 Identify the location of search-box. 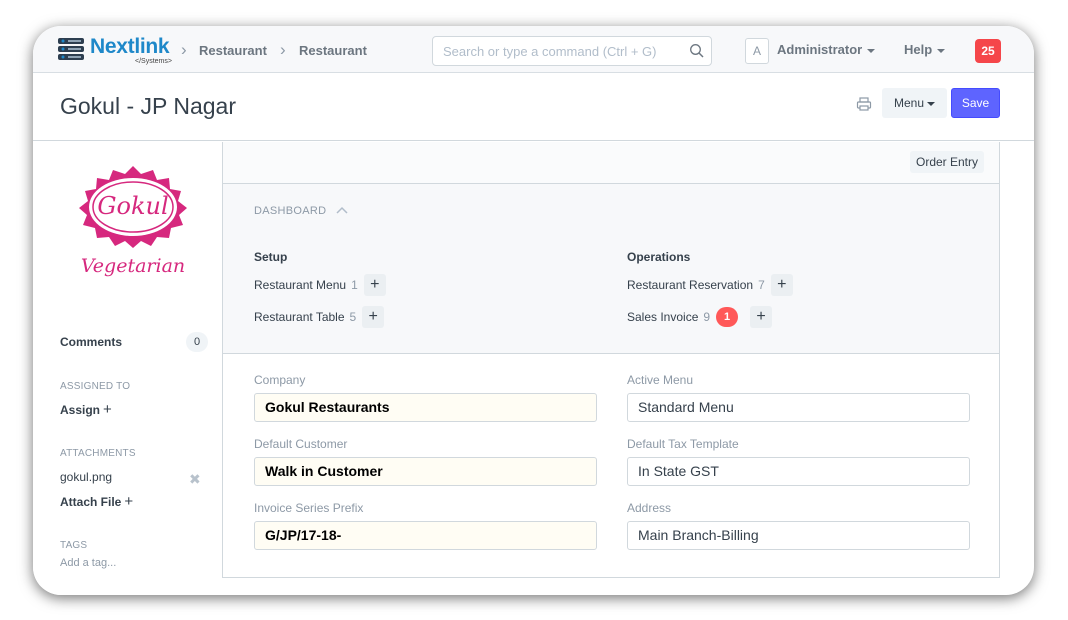
(572, 51).